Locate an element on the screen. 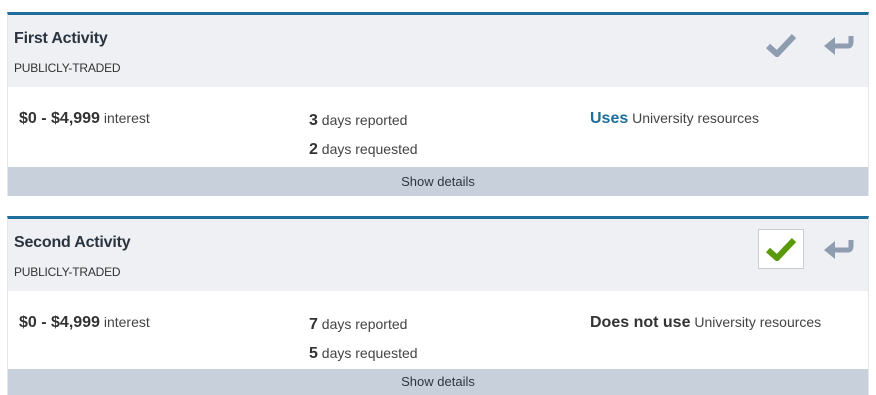  resources-column: Uses University resources is located at coordinates (674, 118).